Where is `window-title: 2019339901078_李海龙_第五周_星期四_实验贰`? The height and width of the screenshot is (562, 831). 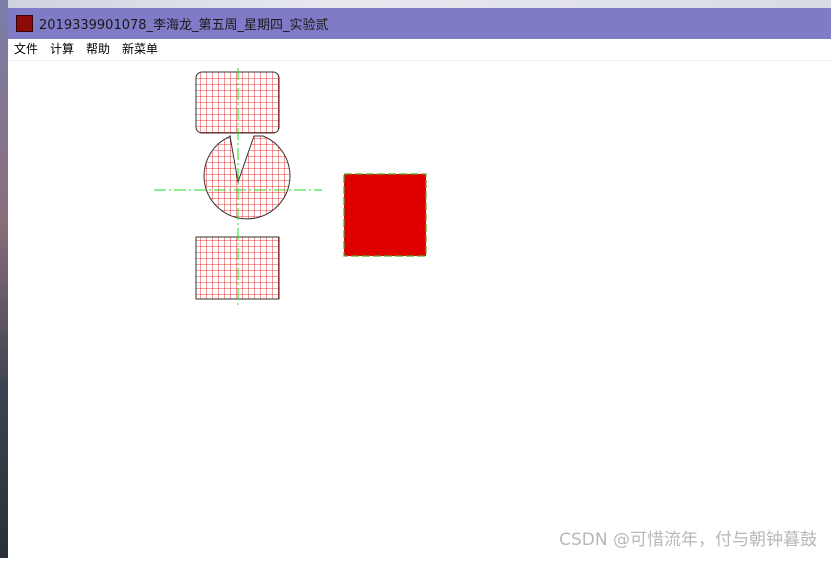
window-title: 2019339901078_李海龙_第五周_星期四_实验贰 is located at coordinates (184, 25).